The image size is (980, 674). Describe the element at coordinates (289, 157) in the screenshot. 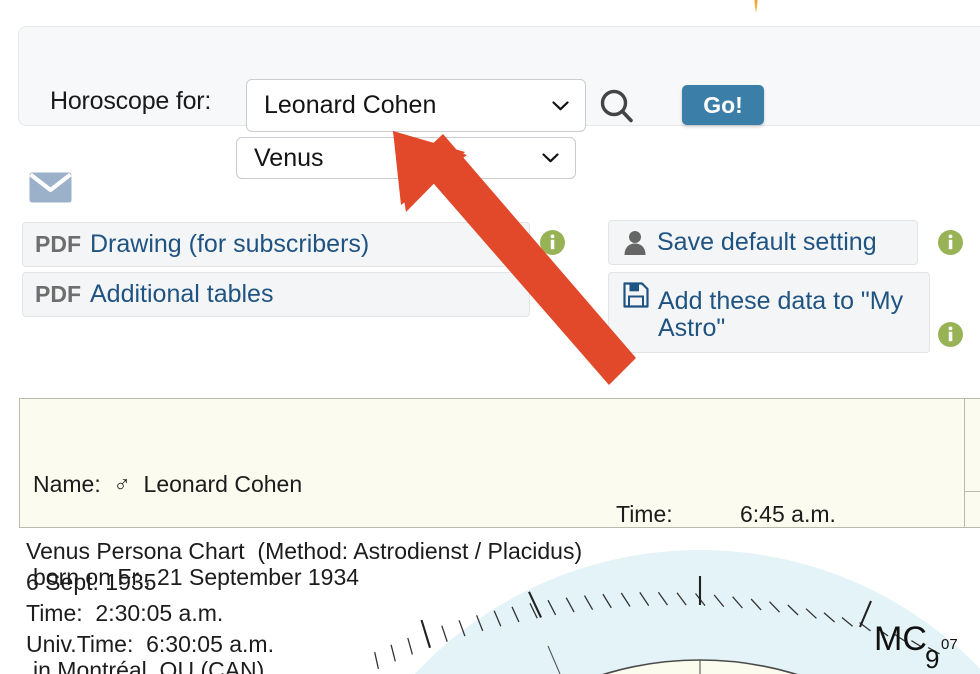

I see `object-select-value: Venus` at that location.